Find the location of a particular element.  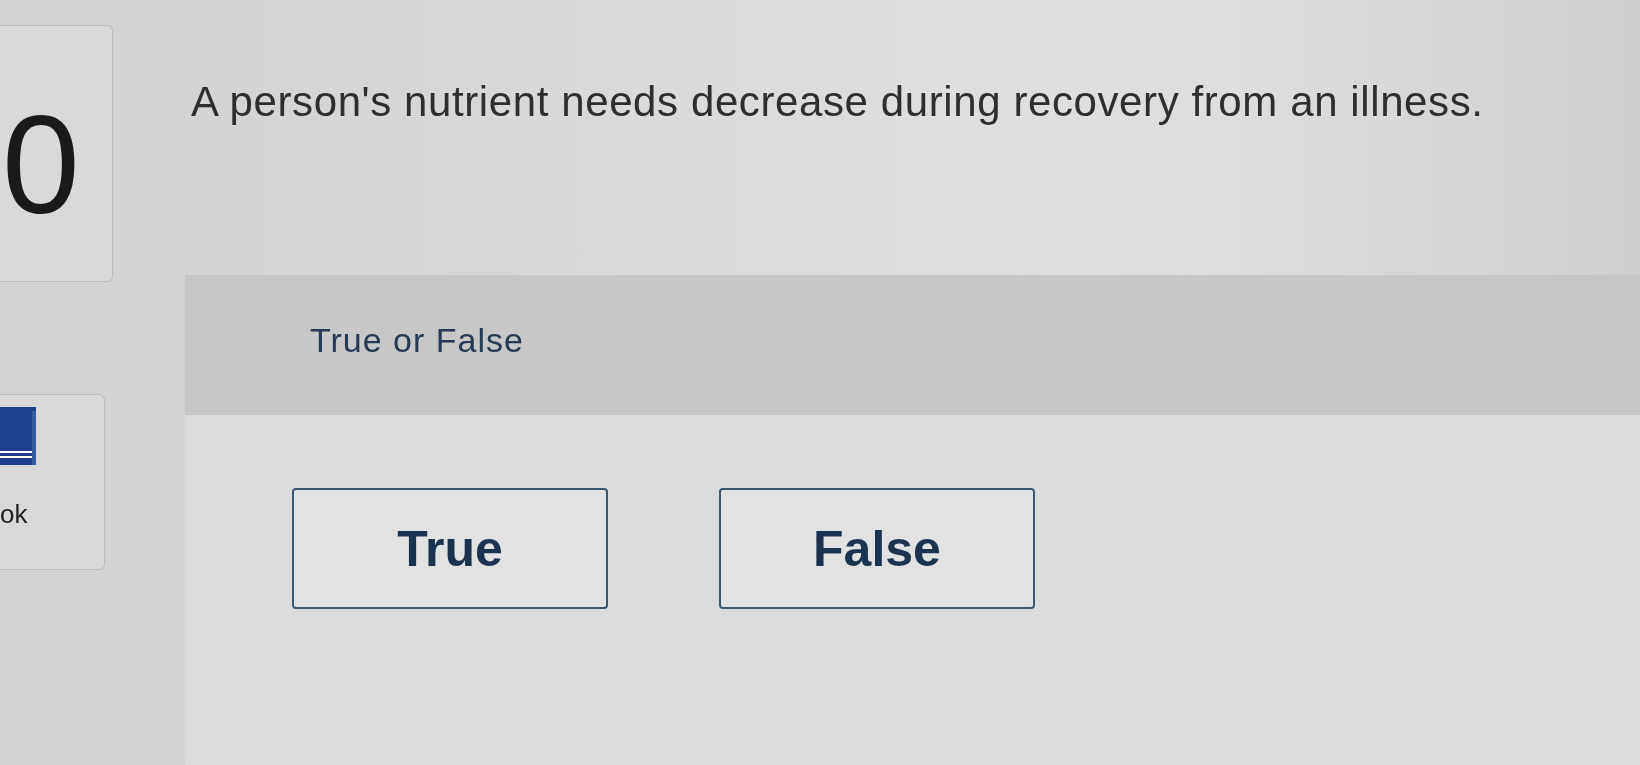

answer-button: False is located at coordinates (877, 548).